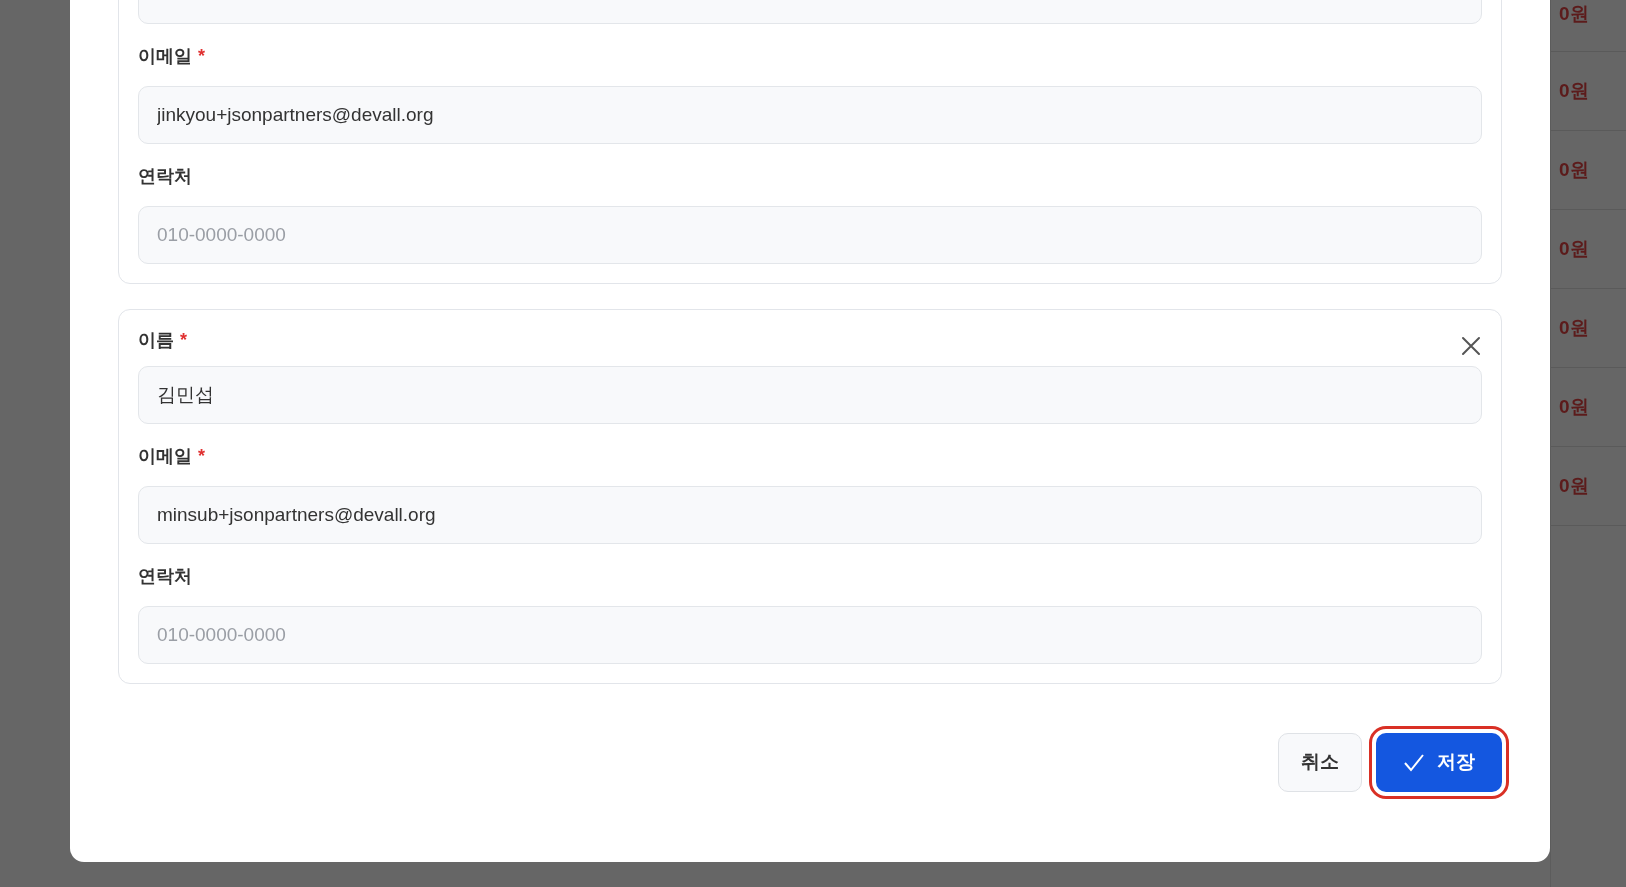 This screenshot has width=1626, height=887. Describe the element at coordinates (810, 515) in the screenshot. I see `input-field: minsub+jsonpartners@devall.org` at that location.